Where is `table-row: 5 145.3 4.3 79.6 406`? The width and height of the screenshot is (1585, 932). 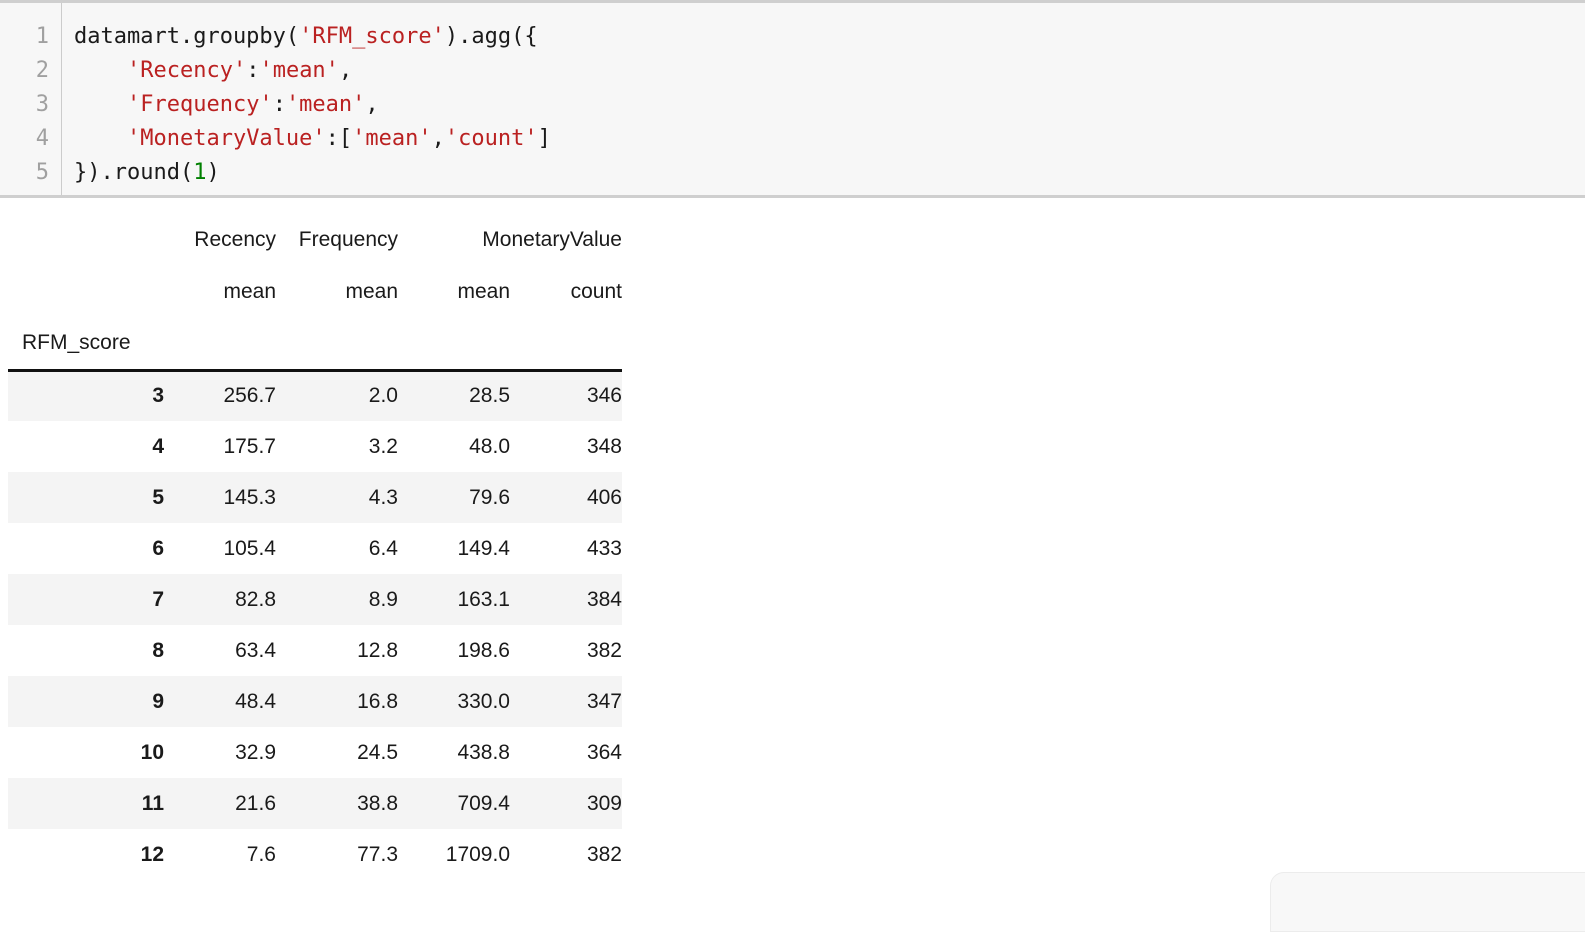 table-row: 5 145.3 4.3 79.6 406 is located at coordinates (315, 497).